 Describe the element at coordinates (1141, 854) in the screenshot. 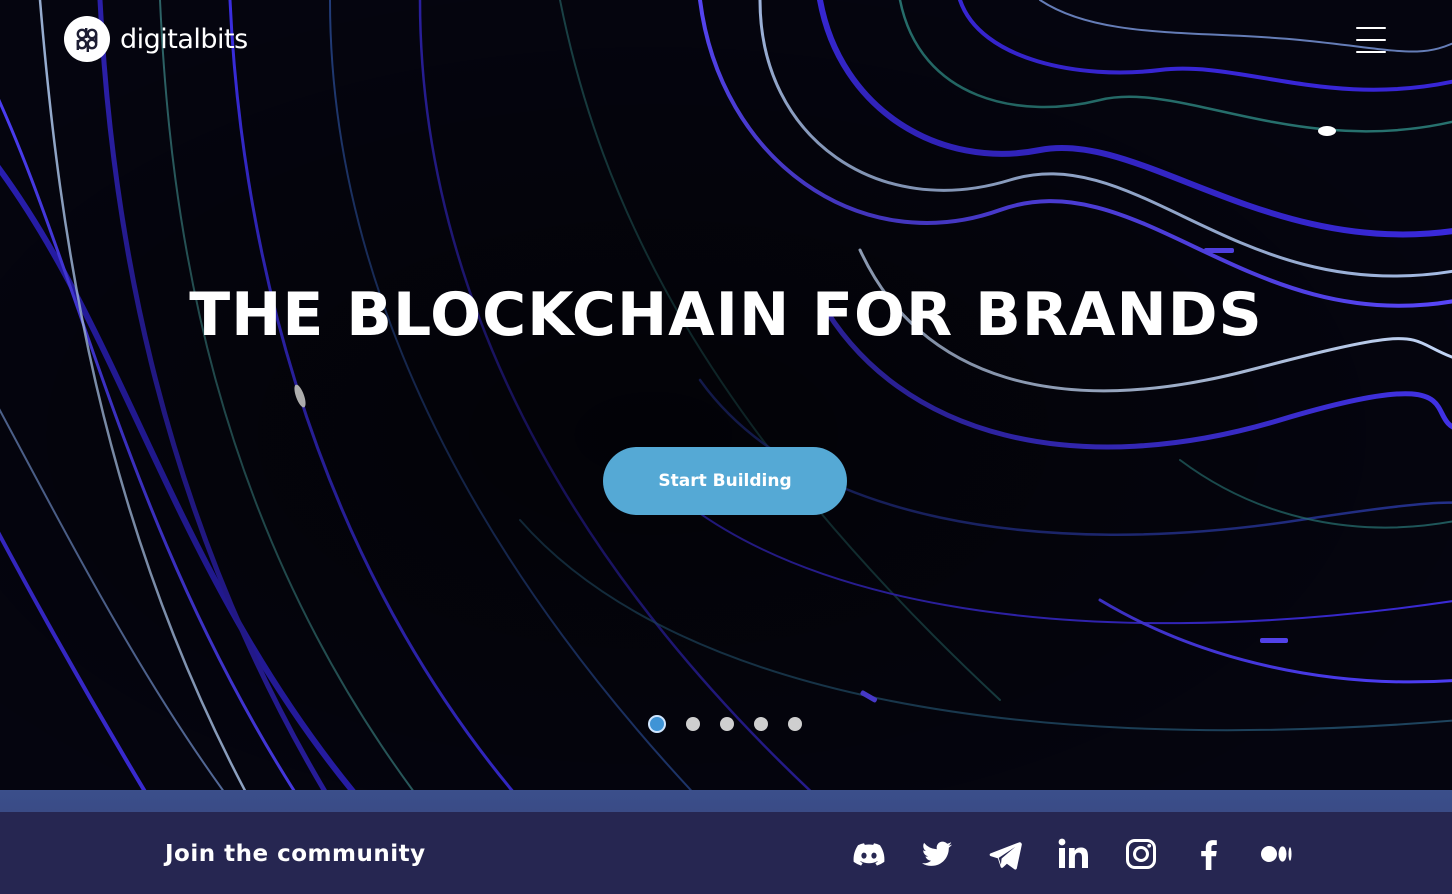

I see `instagram-icon` at that location.